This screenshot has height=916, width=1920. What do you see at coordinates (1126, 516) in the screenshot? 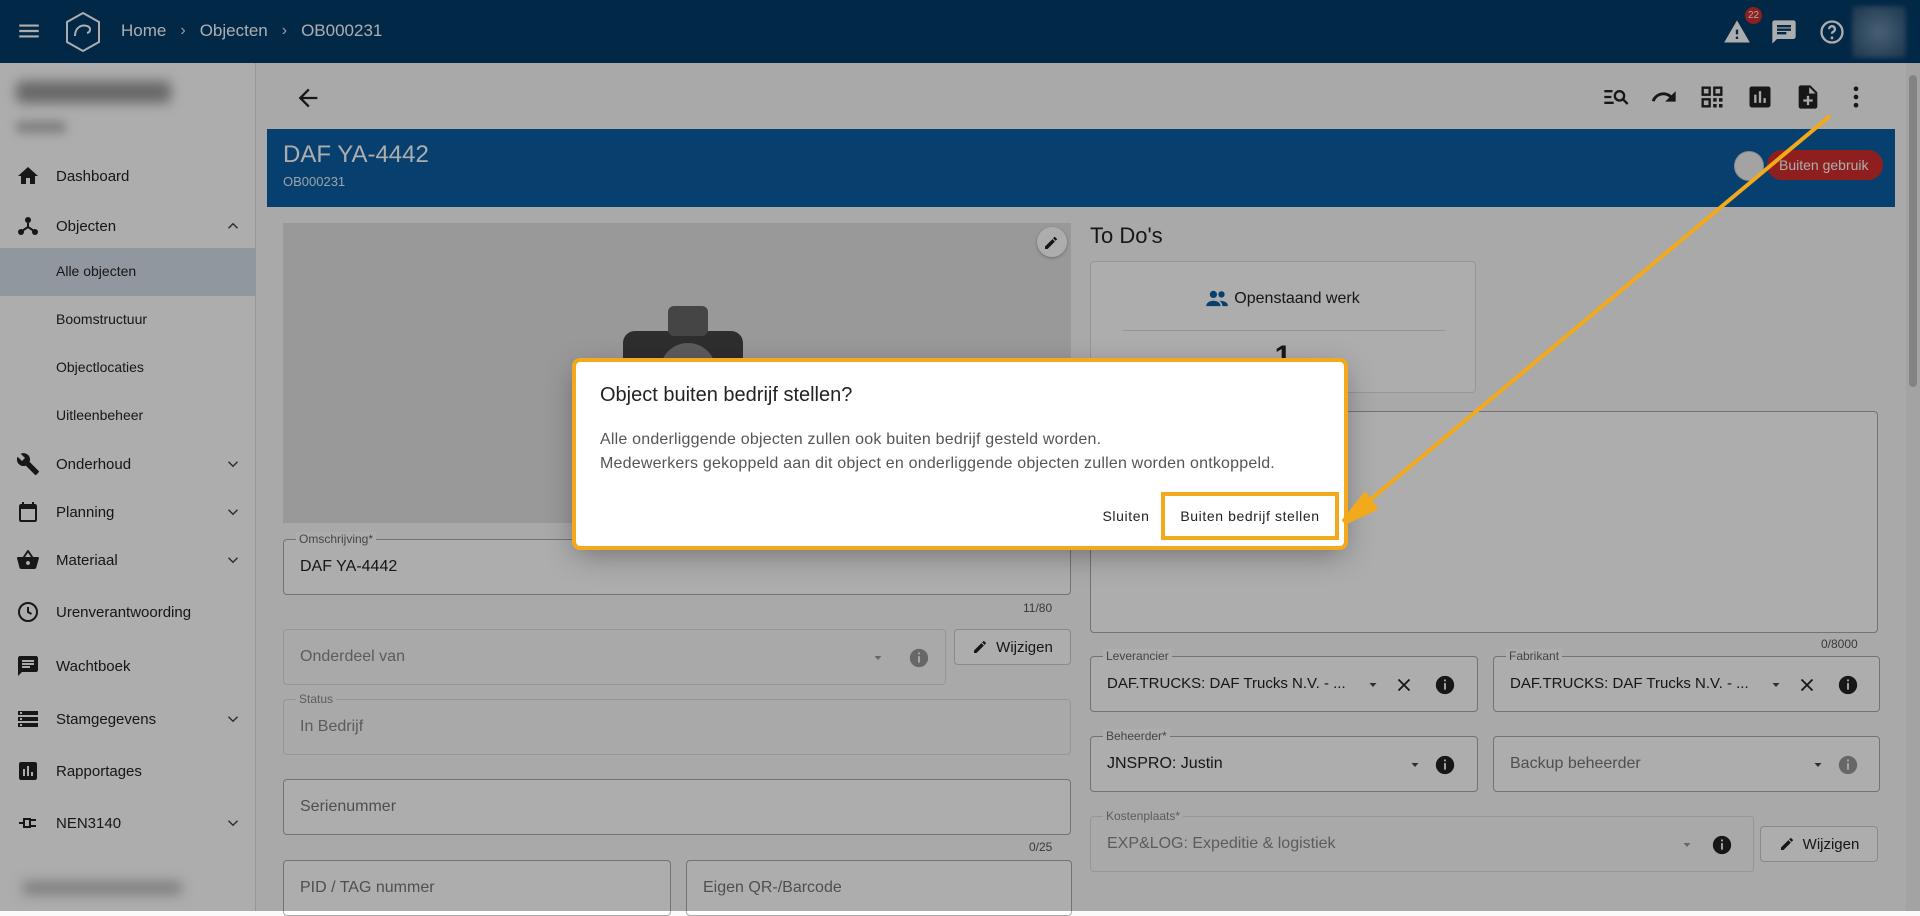
I see `sluiten-button: Sluiten` at bounding box center [1126, 516].